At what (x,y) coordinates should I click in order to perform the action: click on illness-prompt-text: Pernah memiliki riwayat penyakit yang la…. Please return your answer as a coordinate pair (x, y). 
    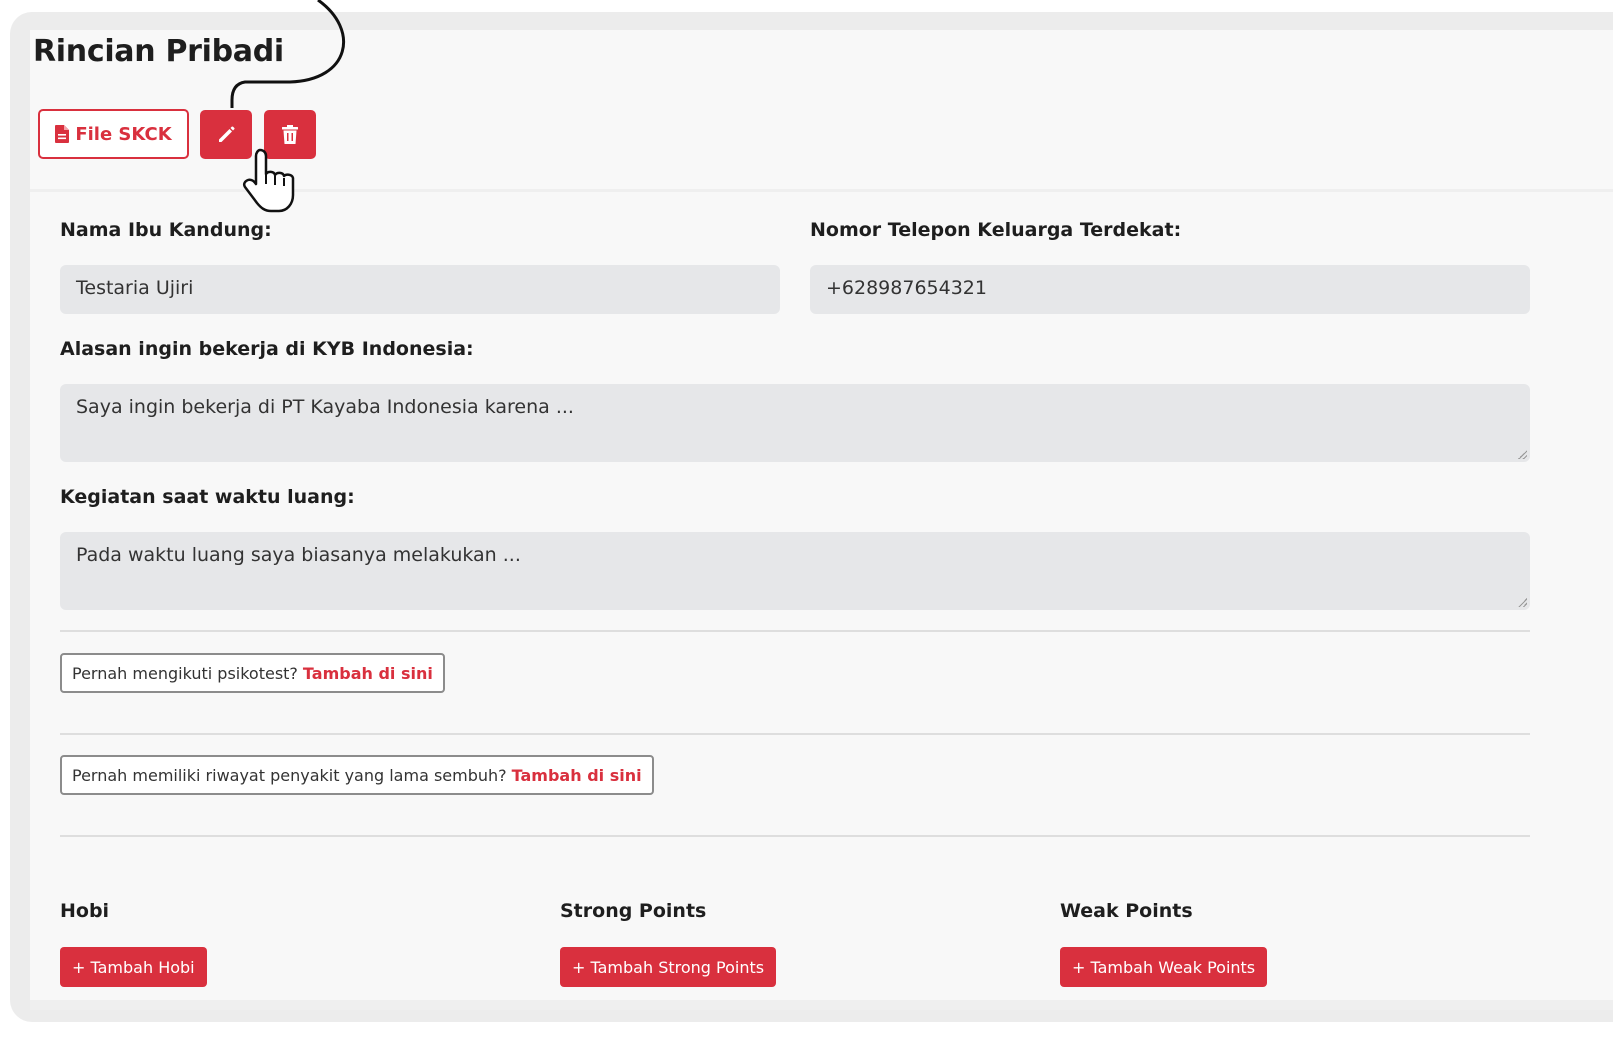
    Looking at the image, I should click on (289, 775).